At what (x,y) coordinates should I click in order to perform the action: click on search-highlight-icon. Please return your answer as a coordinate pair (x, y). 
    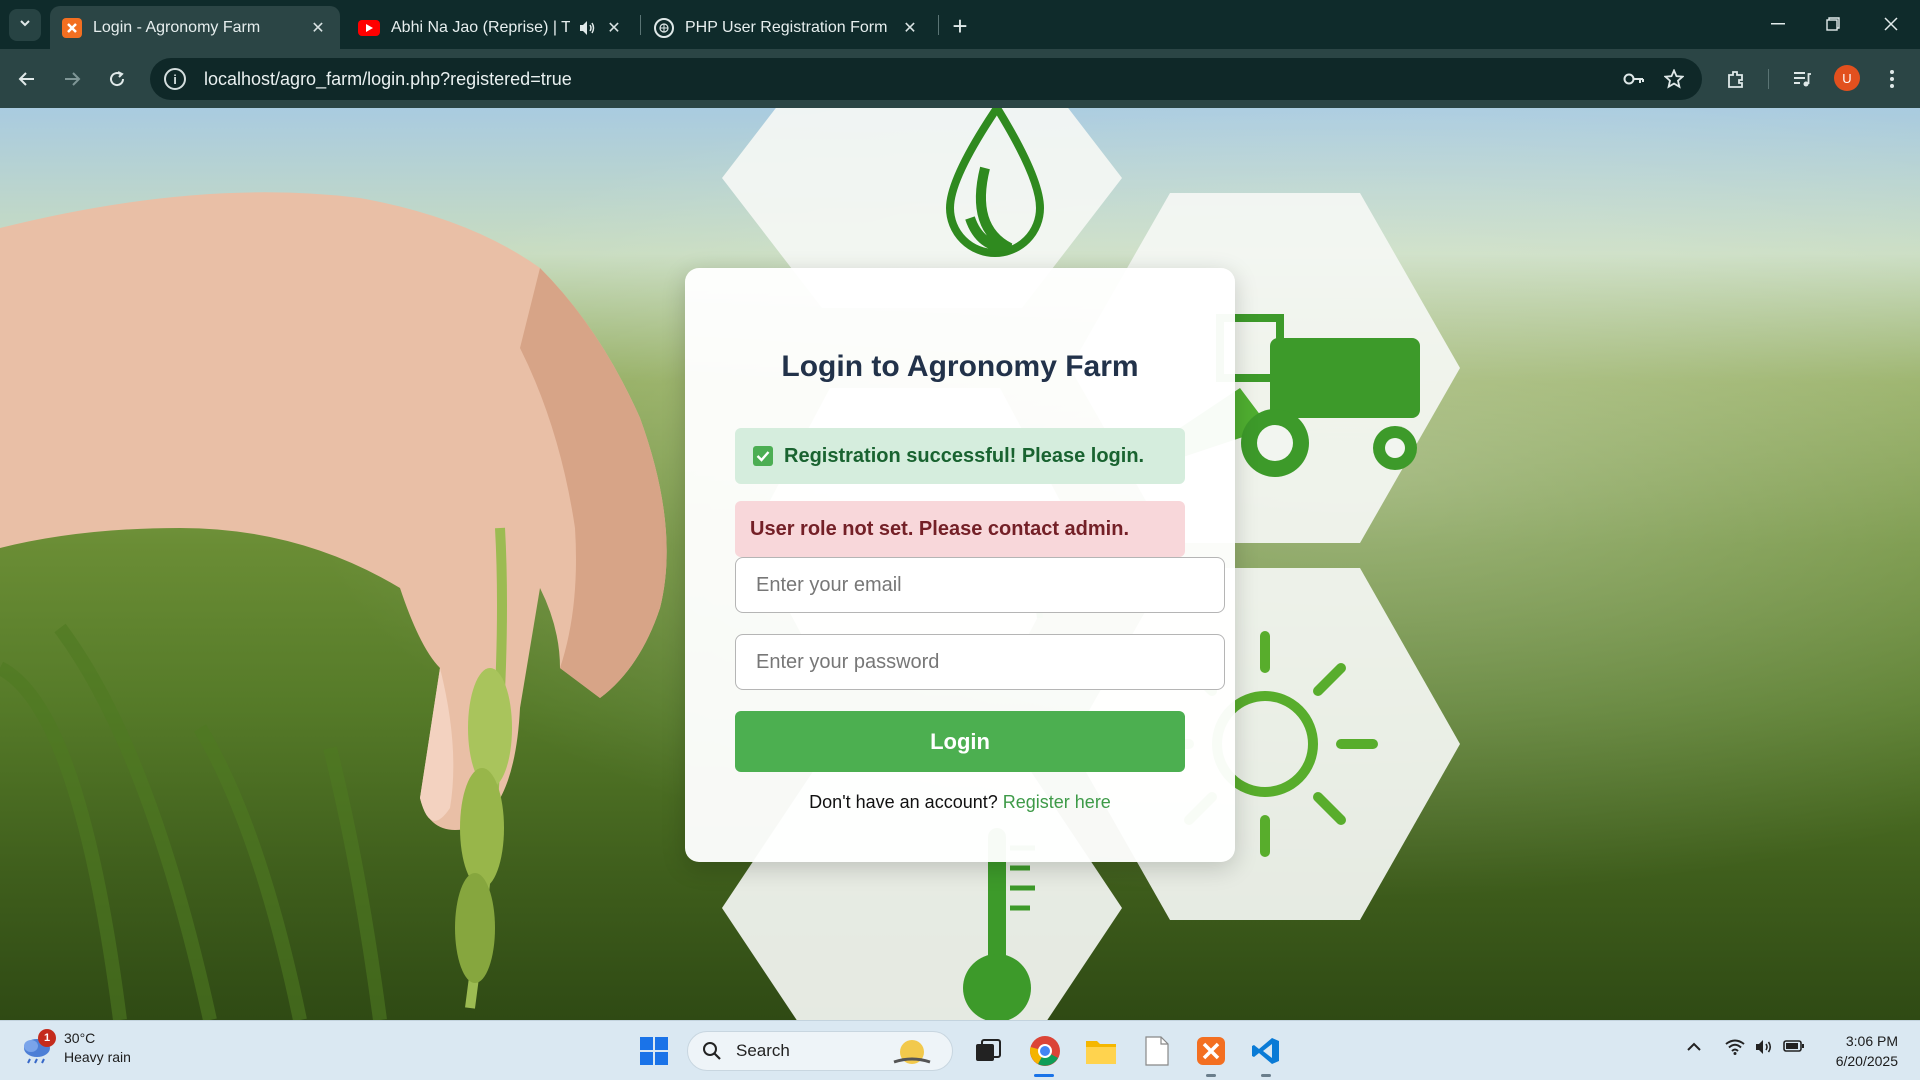
    Looking at the image, I should click on (912, 1054).